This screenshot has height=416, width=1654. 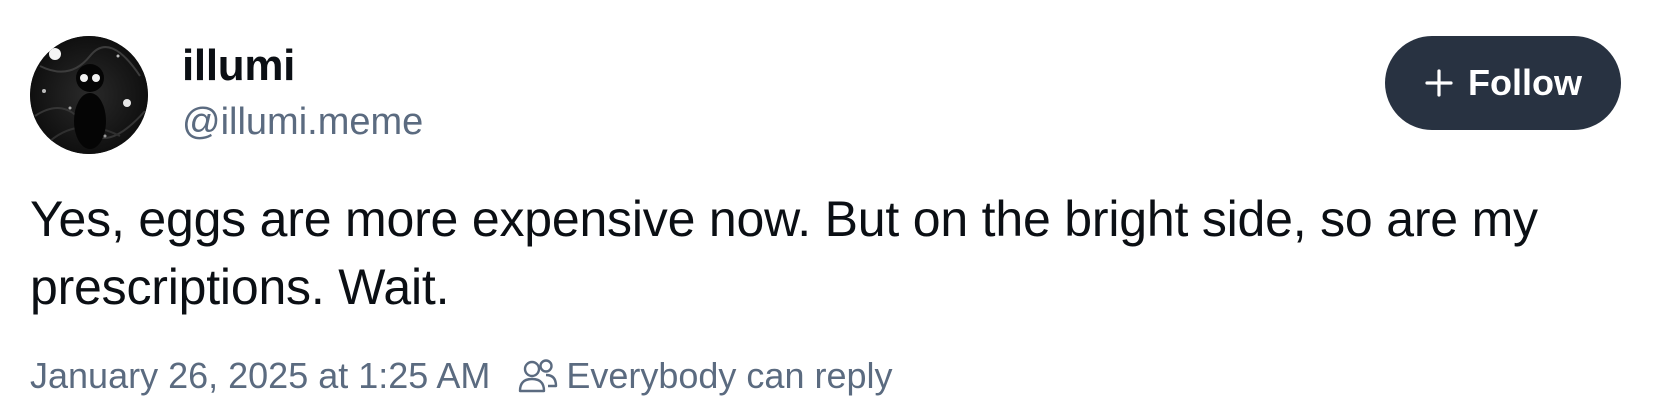 What do you see at coordinates (538, 376) in the screenshot?
I see `people-icon` at bounding box center [538, 376].